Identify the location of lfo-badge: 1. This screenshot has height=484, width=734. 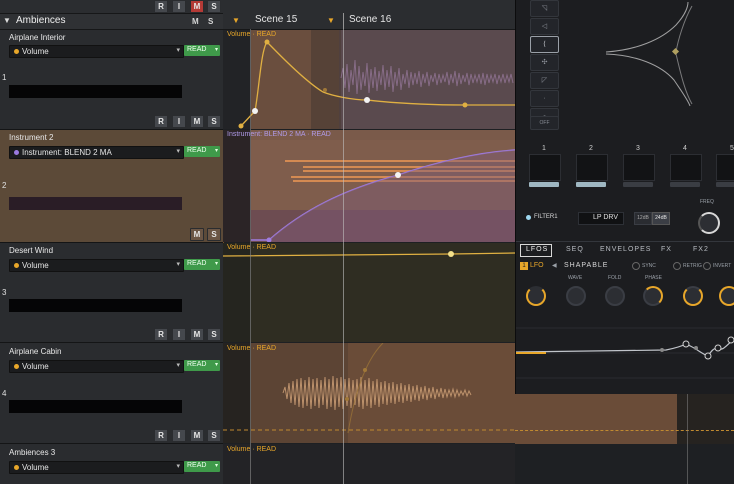
(524, 266).